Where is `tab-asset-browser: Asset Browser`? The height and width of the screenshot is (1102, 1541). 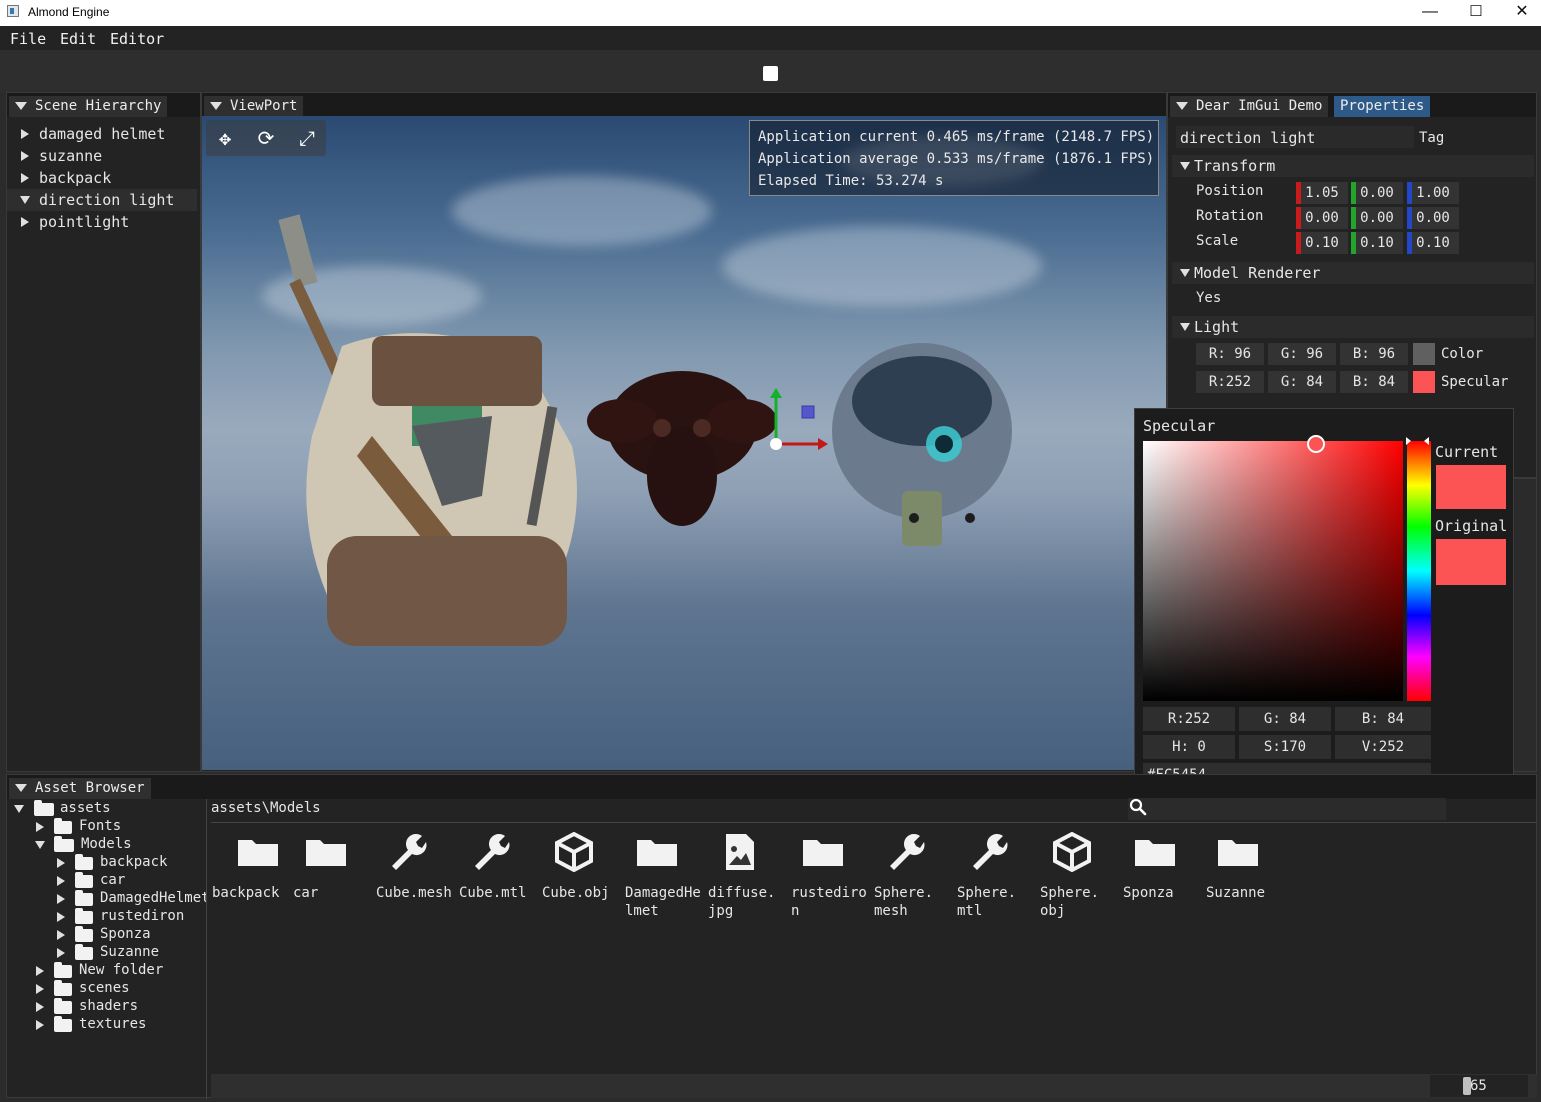 tab-asset-browser: Asset Browser is located at coordinates (80, 788).